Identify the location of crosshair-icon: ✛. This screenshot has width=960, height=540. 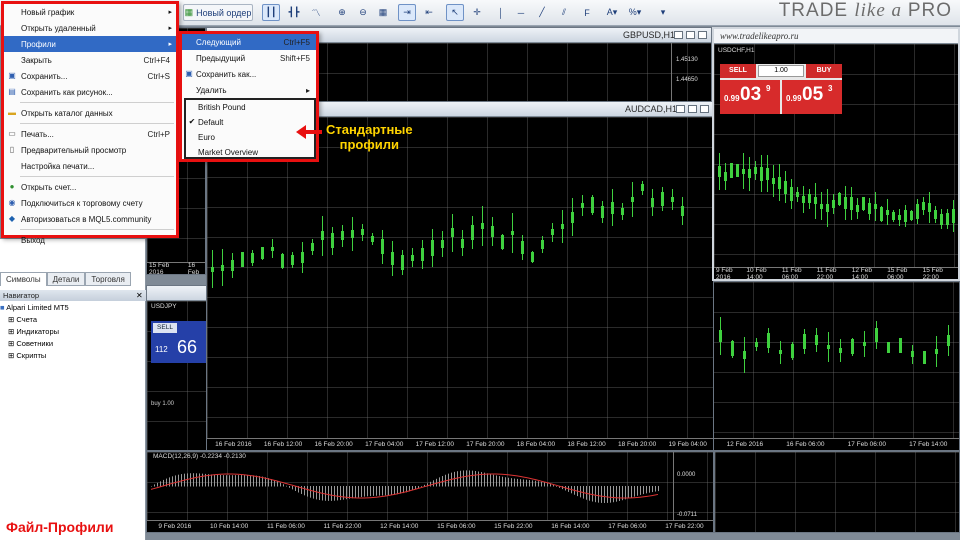
(477, 12).